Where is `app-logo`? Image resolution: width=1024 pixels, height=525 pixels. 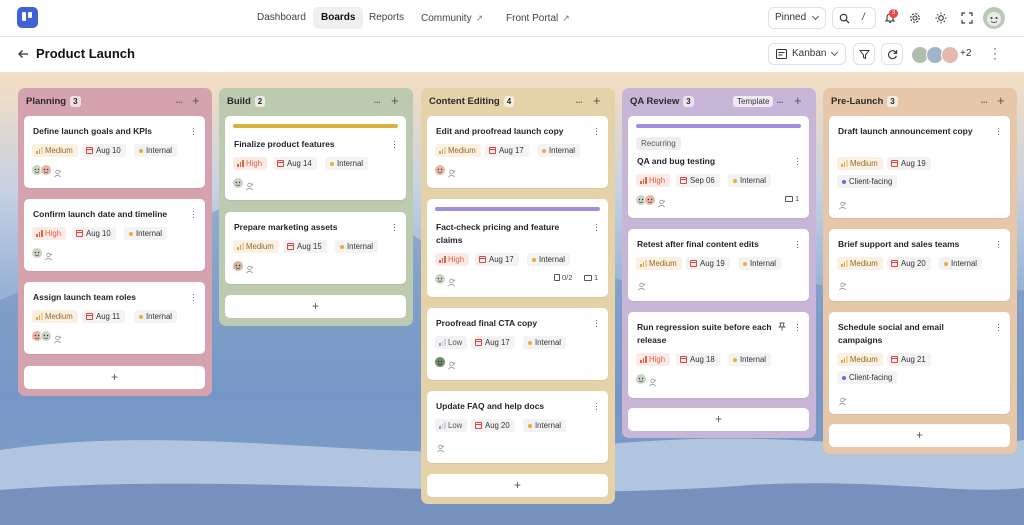 app-logo is located at coordinates (27, 17).